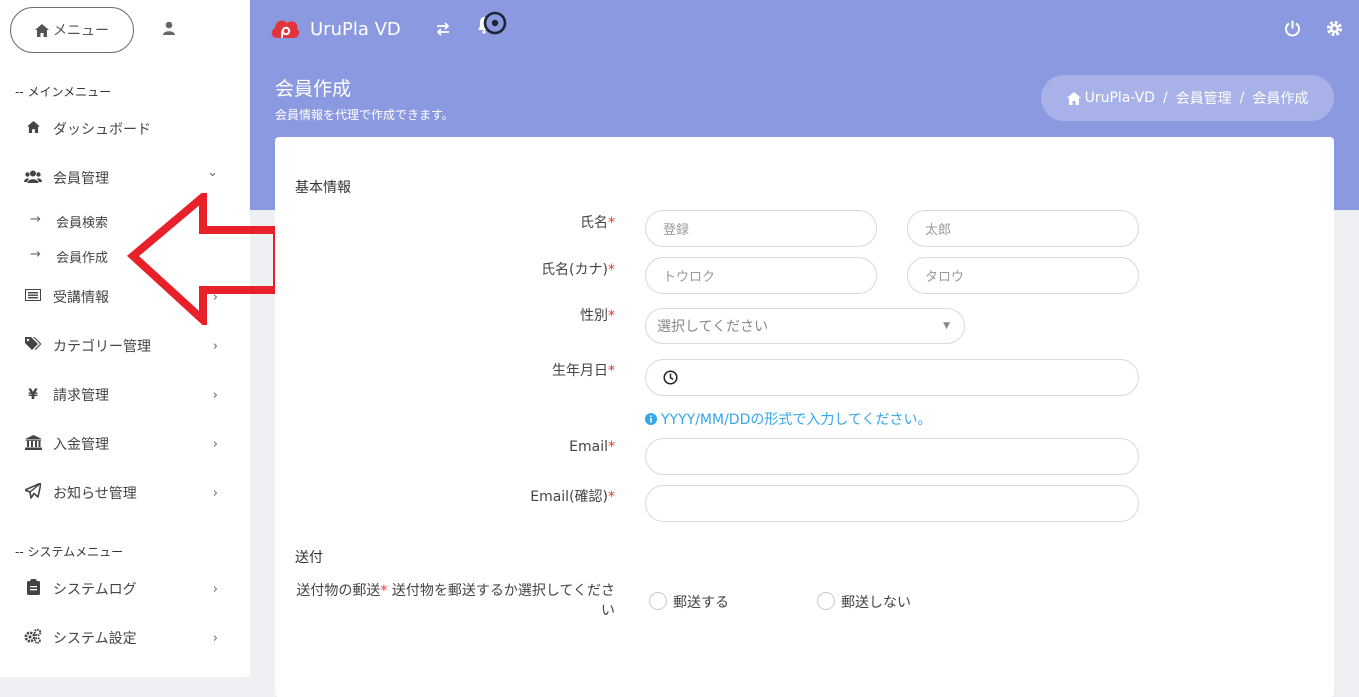 The width and height of the screenshot is (1359, 697). I want to click on sidebar-item-label: カテゴリー管理, so click(102, 347).